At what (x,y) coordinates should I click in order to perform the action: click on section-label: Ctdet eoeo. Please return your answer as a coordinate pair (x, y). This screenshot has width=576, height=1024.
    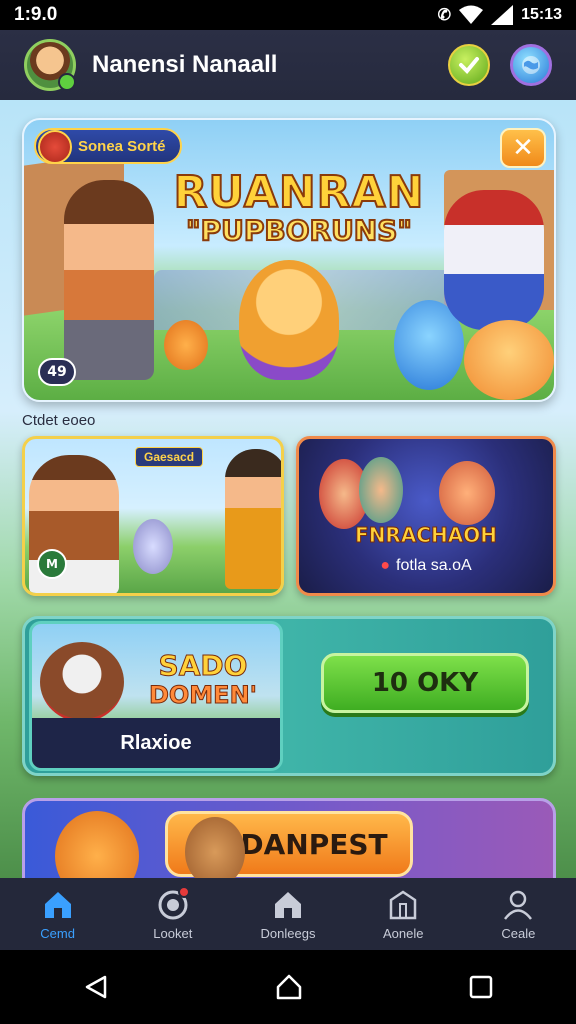
    Looking at the image, I should click on (59, 420).